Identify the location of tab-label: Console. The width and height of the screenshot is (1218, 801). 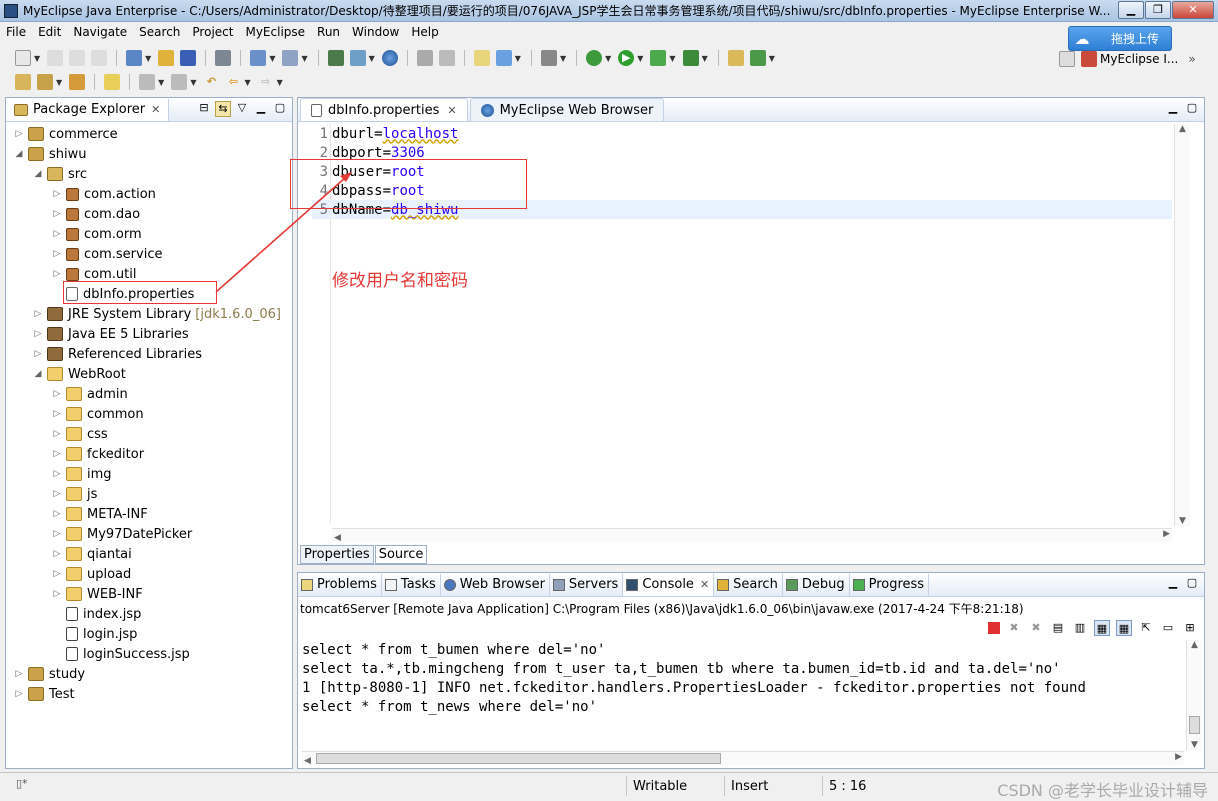
(668, 584).